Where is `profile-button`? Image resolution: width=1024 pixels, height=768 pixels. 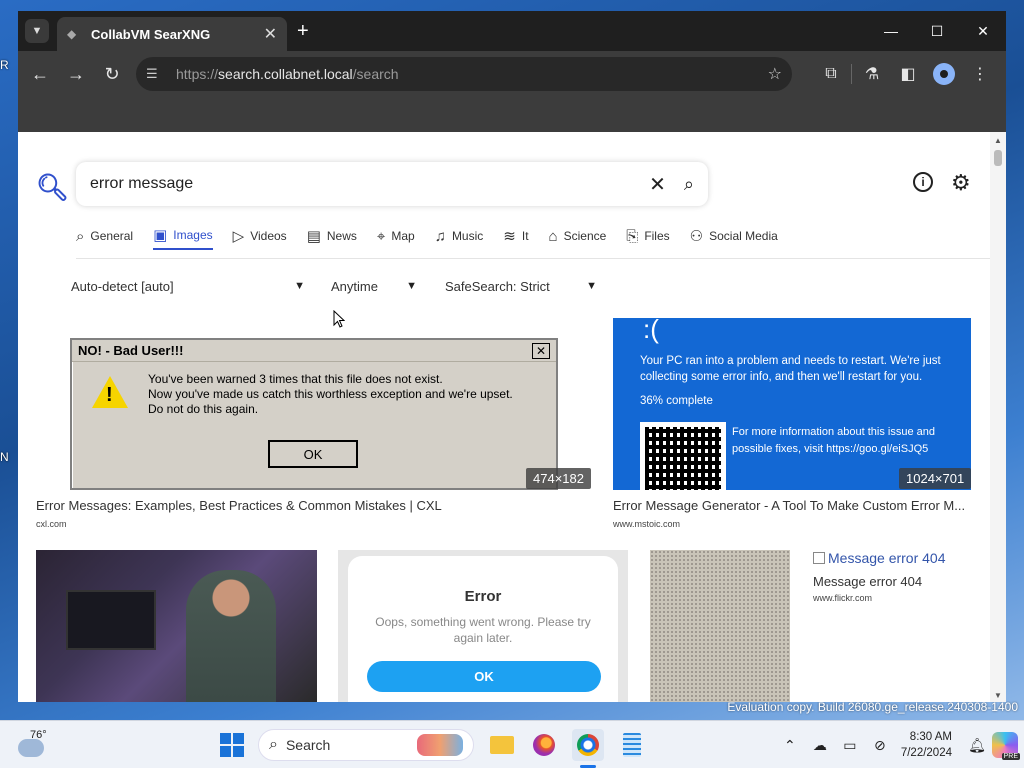
profile-button is located at coordinates (944, 74).